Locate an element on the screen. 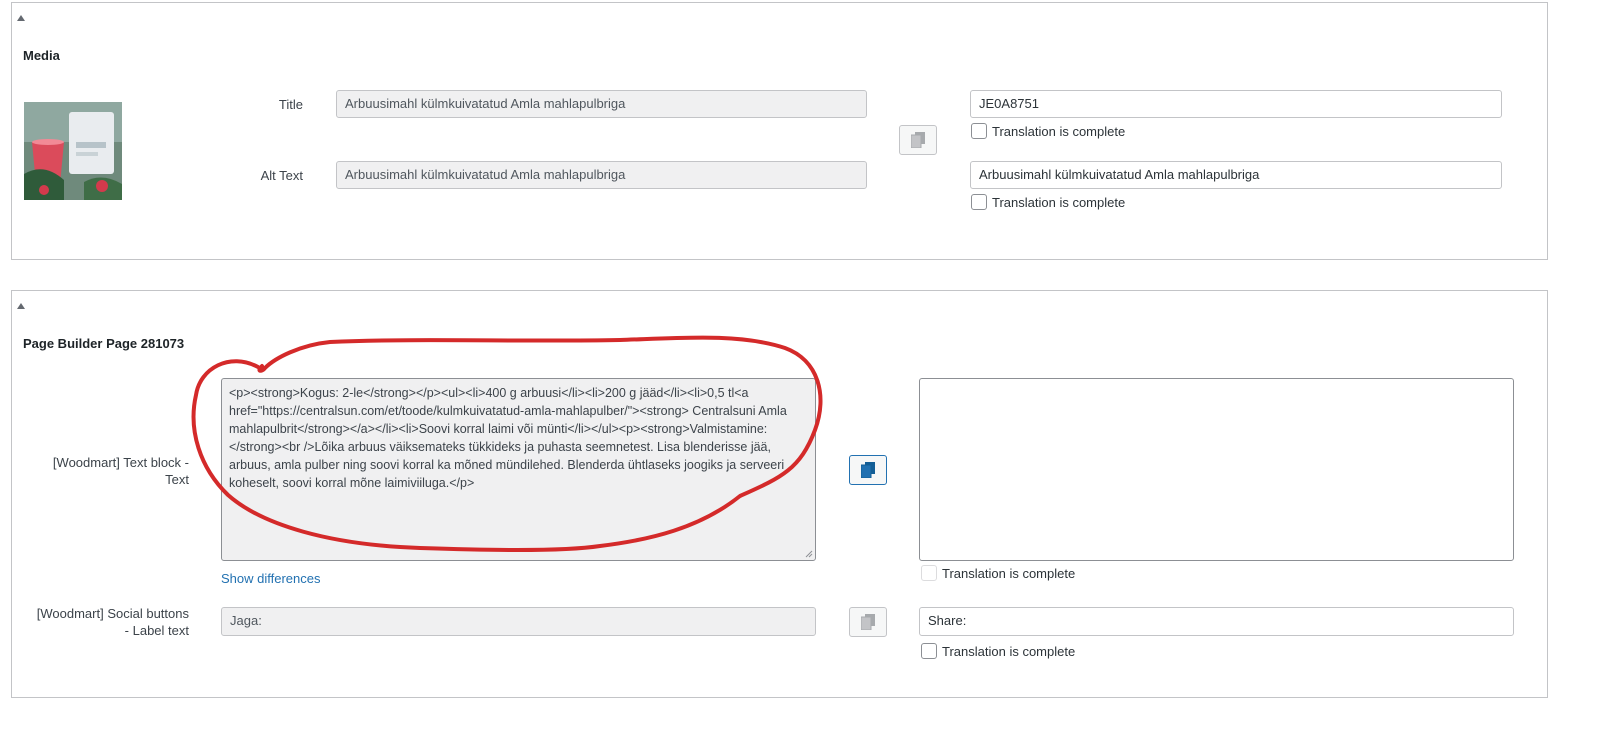 The height and width of the screenshot is (746, 1602). title-translation-complete: Translation is complete is located at coordinates (1048, 131).